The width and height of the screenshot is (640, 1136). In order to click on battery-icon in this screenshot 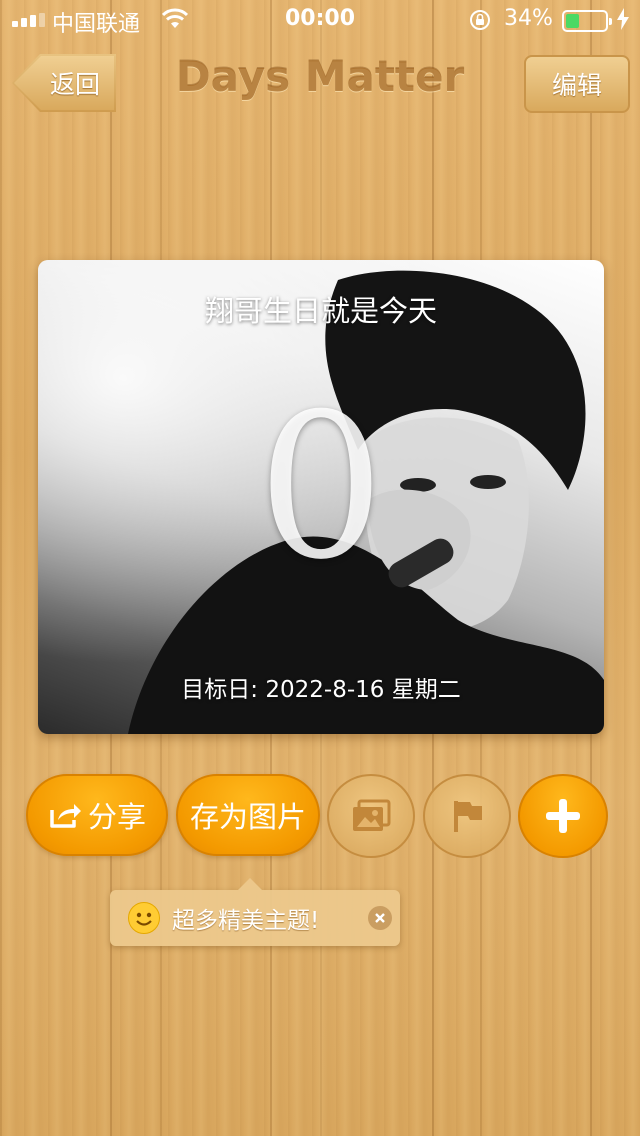, I will do `click(587, 21)`.